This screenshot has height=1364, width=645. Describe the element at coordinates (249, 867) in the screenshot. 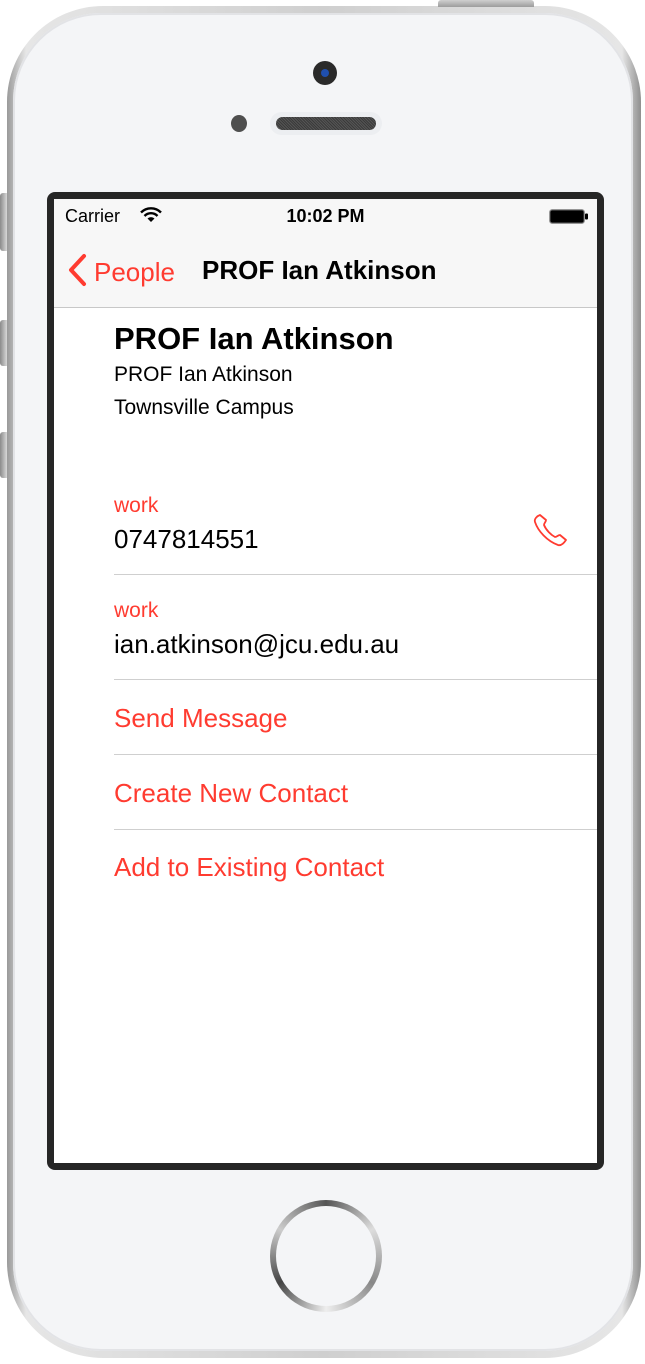

I see `add-to-existing-contact-button: Add to Existing Contact` at that location.